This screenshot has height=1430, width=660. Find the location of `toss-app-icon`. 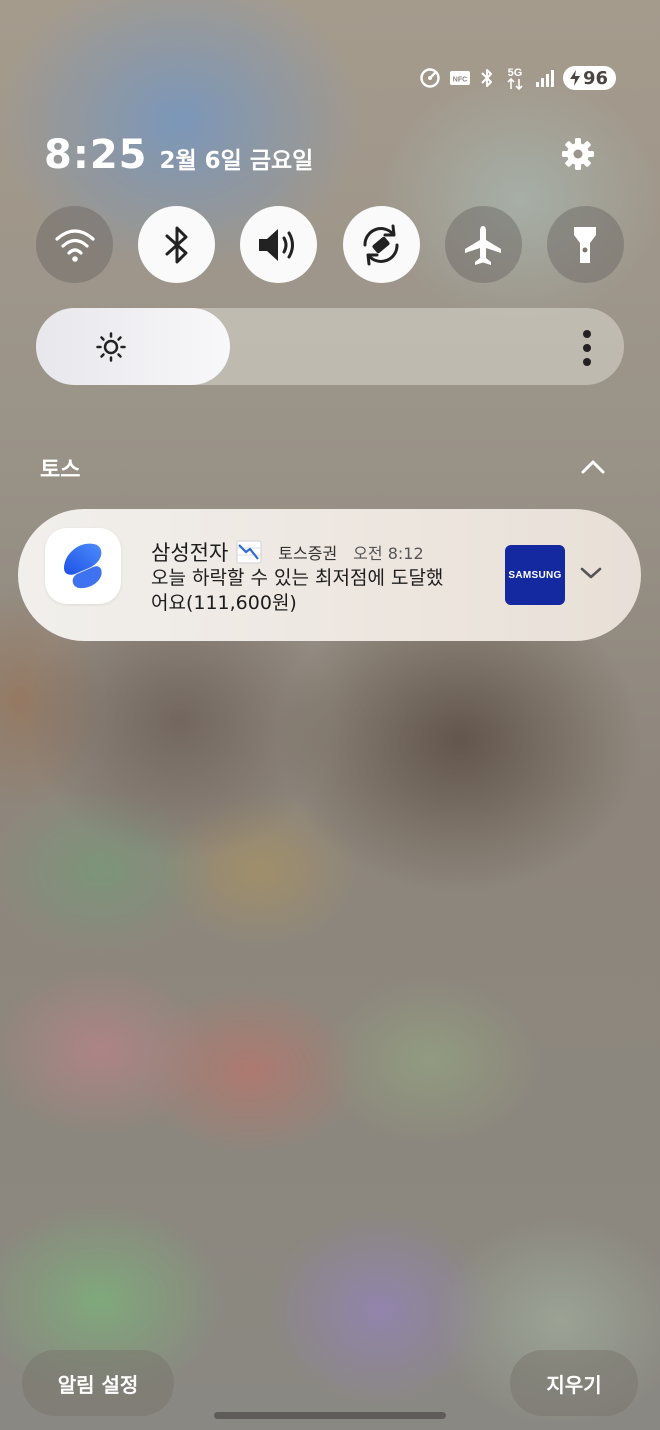

toss-app-icon is located at coordinates (83, 566).